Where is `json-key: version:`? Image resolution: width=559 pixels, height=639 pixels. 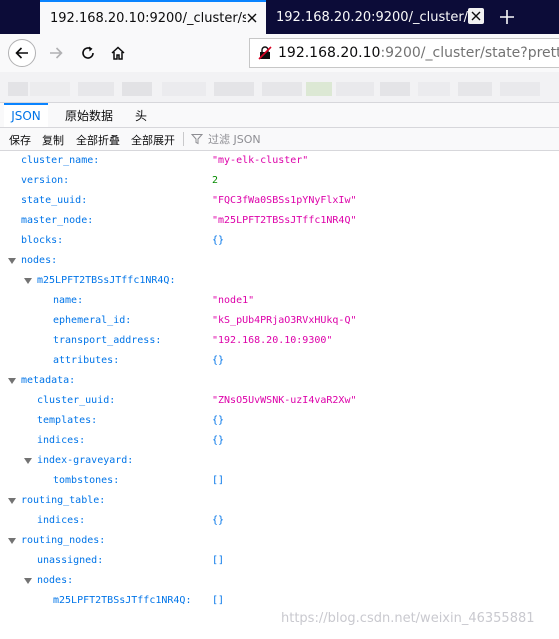 json-key: version: is located at coordinates (45, 180).